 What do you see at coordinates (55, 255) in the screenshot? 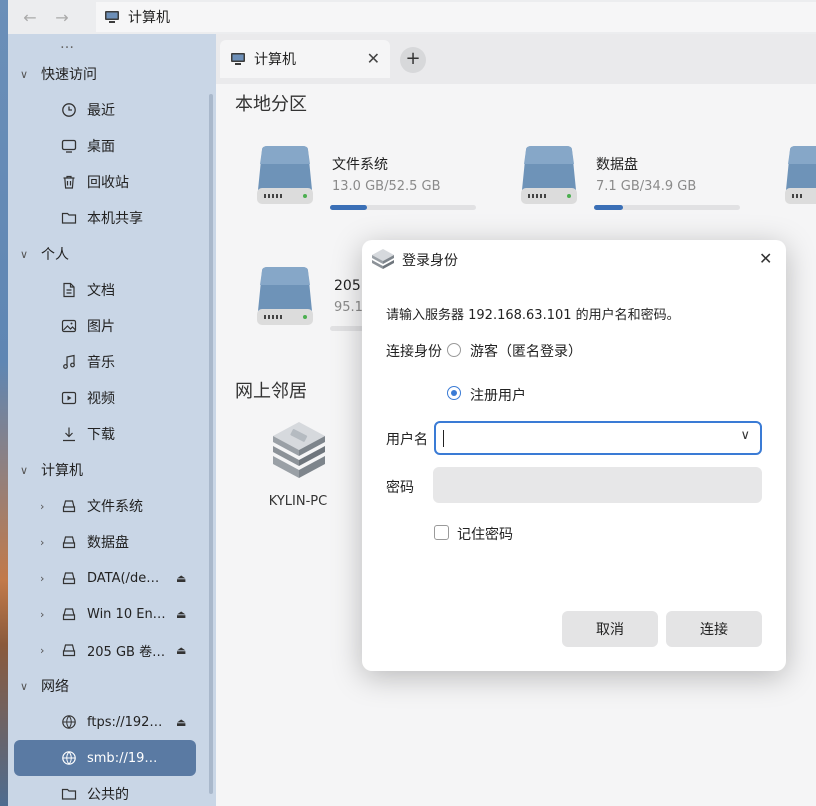
I see `sidebar-section-label: 个人` at bounding box center [55, 255].